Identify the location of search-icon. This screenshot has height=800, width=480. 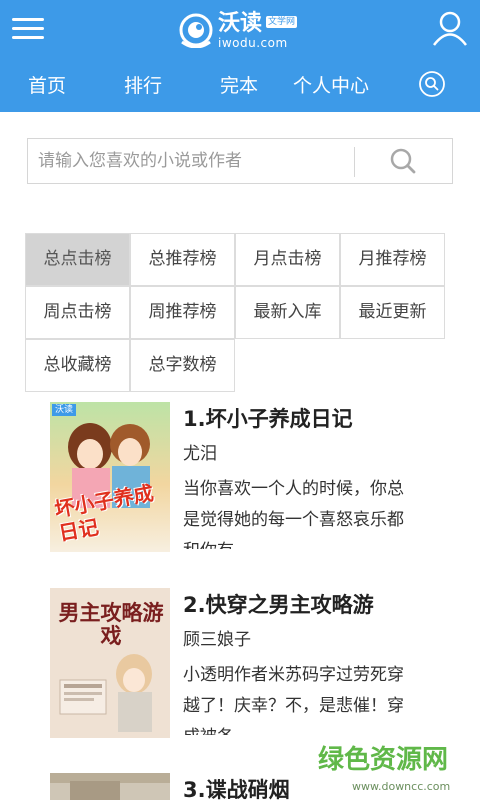
(403, 161).